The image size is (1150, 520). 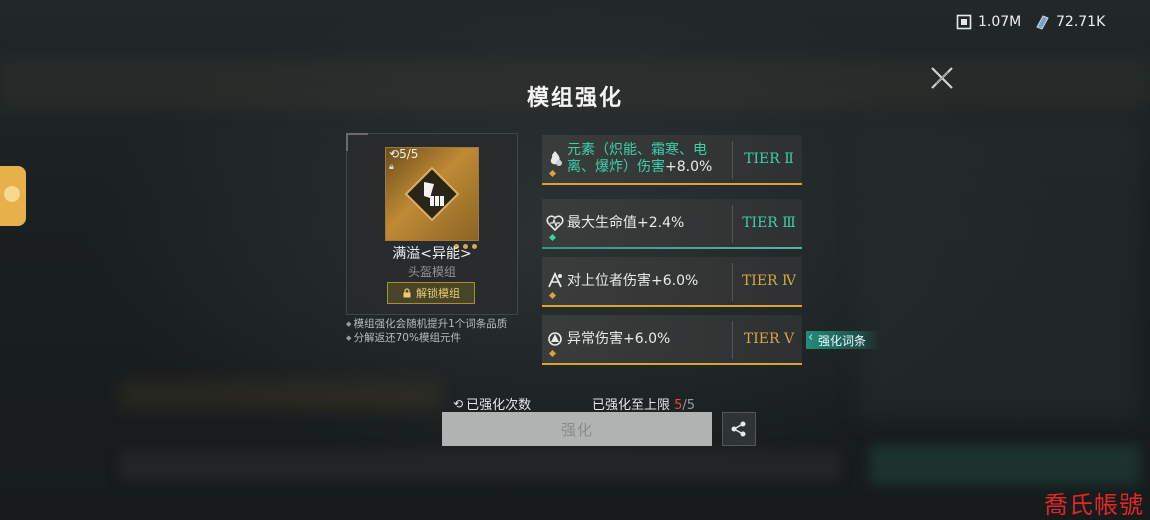 What do you see at coordinates (555, 223) in the screenshot?
I see `heart-pulse-icon` at bounding box center [555, 223].